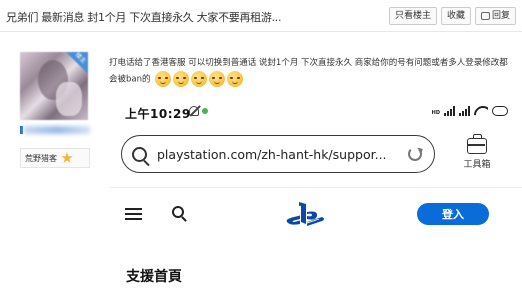 The image size is (522, 296). What do you see at coordinates (305, 215) in the screenshot?
I see `playstation-logo-icon` at bounding box center [305, 215].